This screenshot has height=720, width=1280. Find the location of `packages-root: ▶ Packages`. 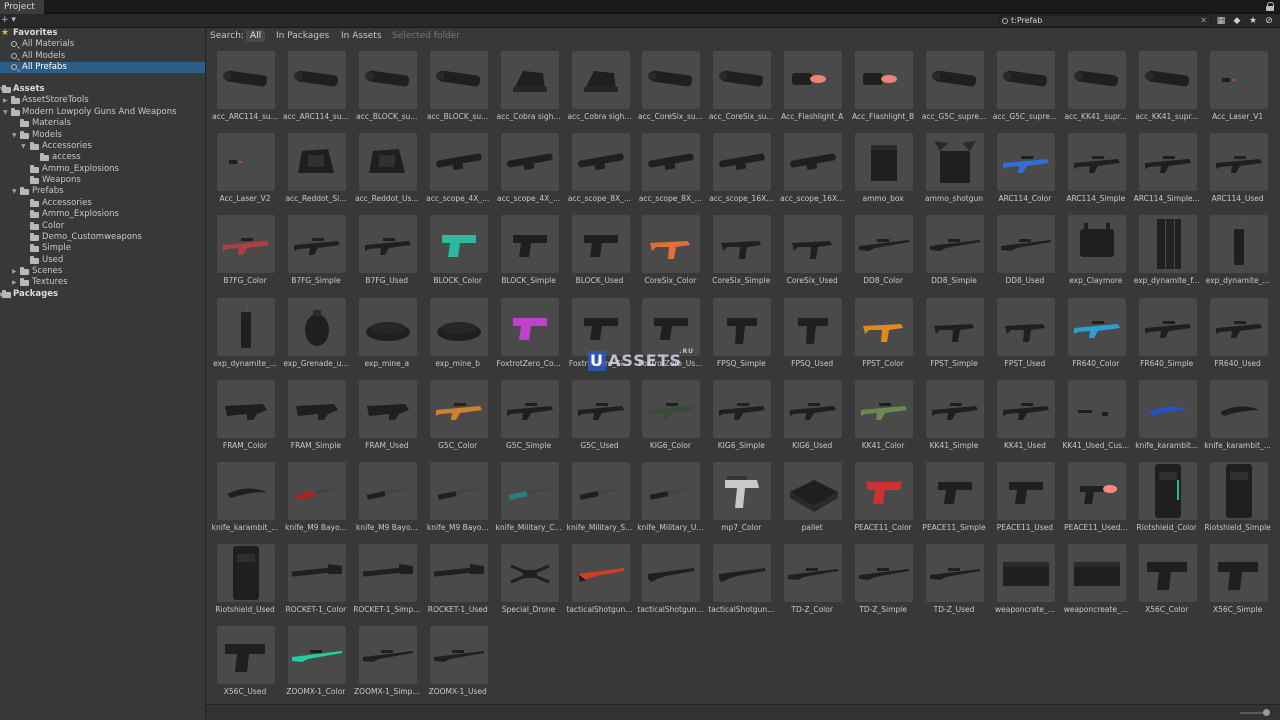

packages-root: ▶ Packages is located at coordinates (102, 294).